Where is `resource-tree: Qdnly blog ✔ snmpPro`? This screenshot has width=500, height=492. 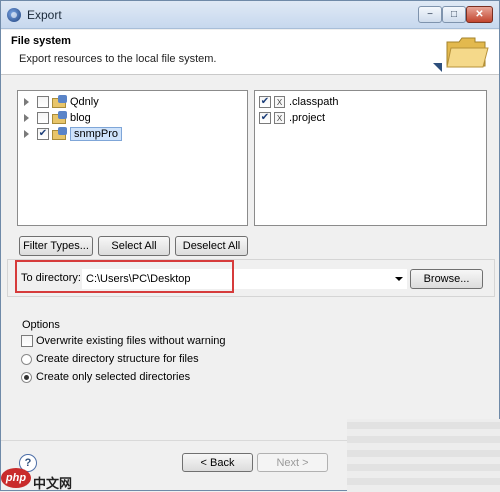 resource-tree: Qdnly blog ✔ snmpPro is located at coordinates (132, 158).